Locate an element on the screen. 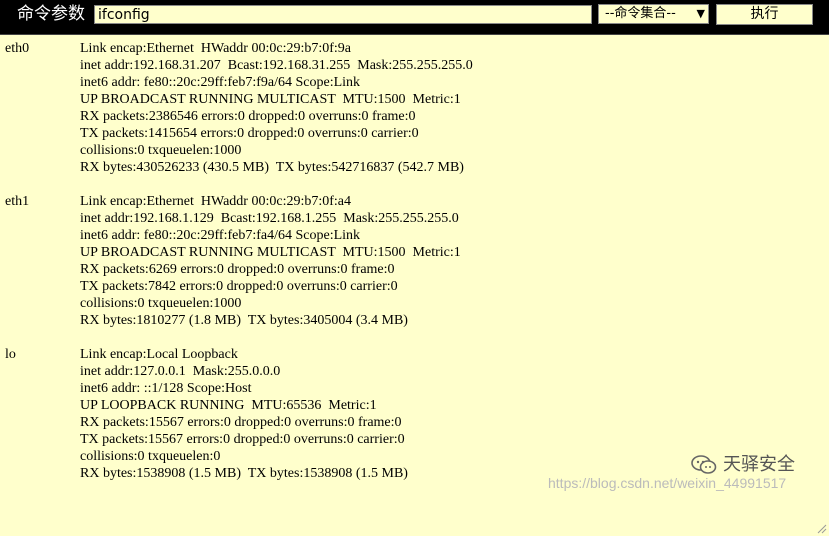 The image size is (829, 536). watermark-brand: 天驿安全 is located at coordinates (759, 464).